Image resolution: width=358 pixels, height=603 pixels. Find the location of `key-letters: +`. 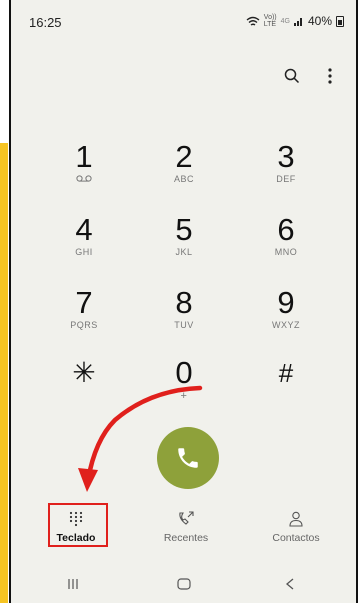

key-letters: + is located at coordinates (184, 396).